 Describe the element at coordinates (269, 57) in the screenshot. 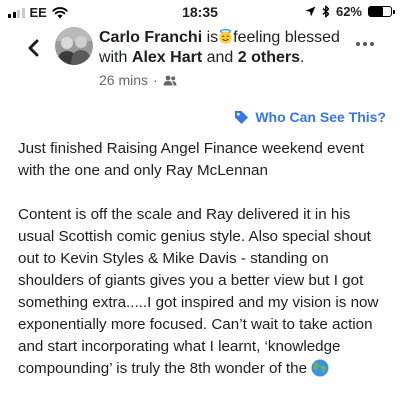

I see `others-link: 2 others` at that location.